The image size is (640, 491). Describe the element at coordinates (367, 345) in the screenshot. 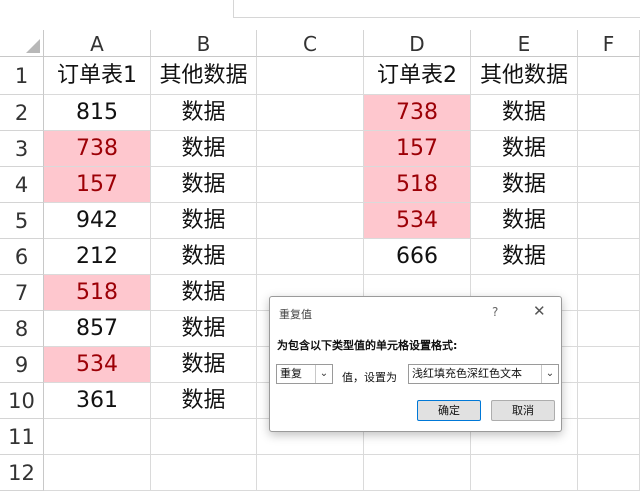

I see `dialog-instruction: 为包含以下类型值的单元格设置格式:` at that location.